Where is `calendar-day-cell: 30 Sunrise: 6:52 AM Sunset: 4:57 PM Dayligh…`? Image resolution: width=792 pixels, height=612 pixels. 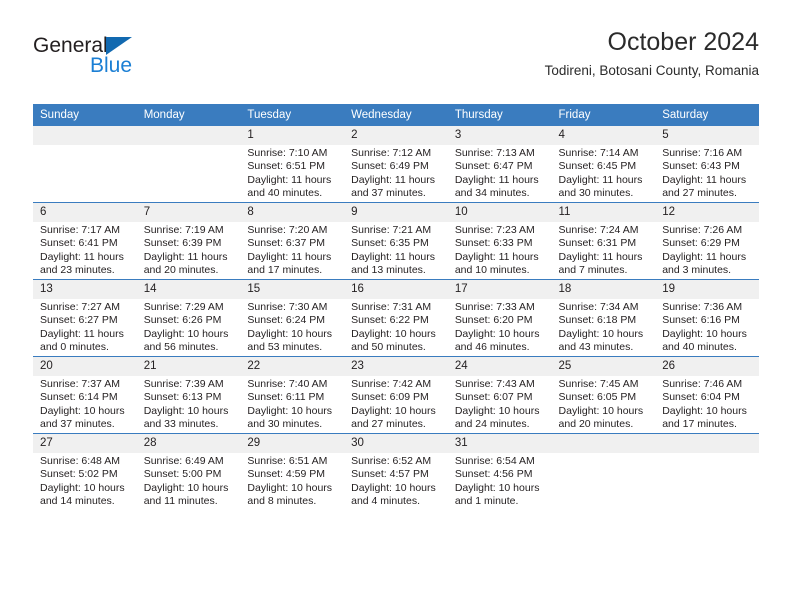
calendar-day-cell: 30 Sunrise: 6:52 AM Sunset: 4:57 PM Dayligh… is located at coordinates (396, 471).